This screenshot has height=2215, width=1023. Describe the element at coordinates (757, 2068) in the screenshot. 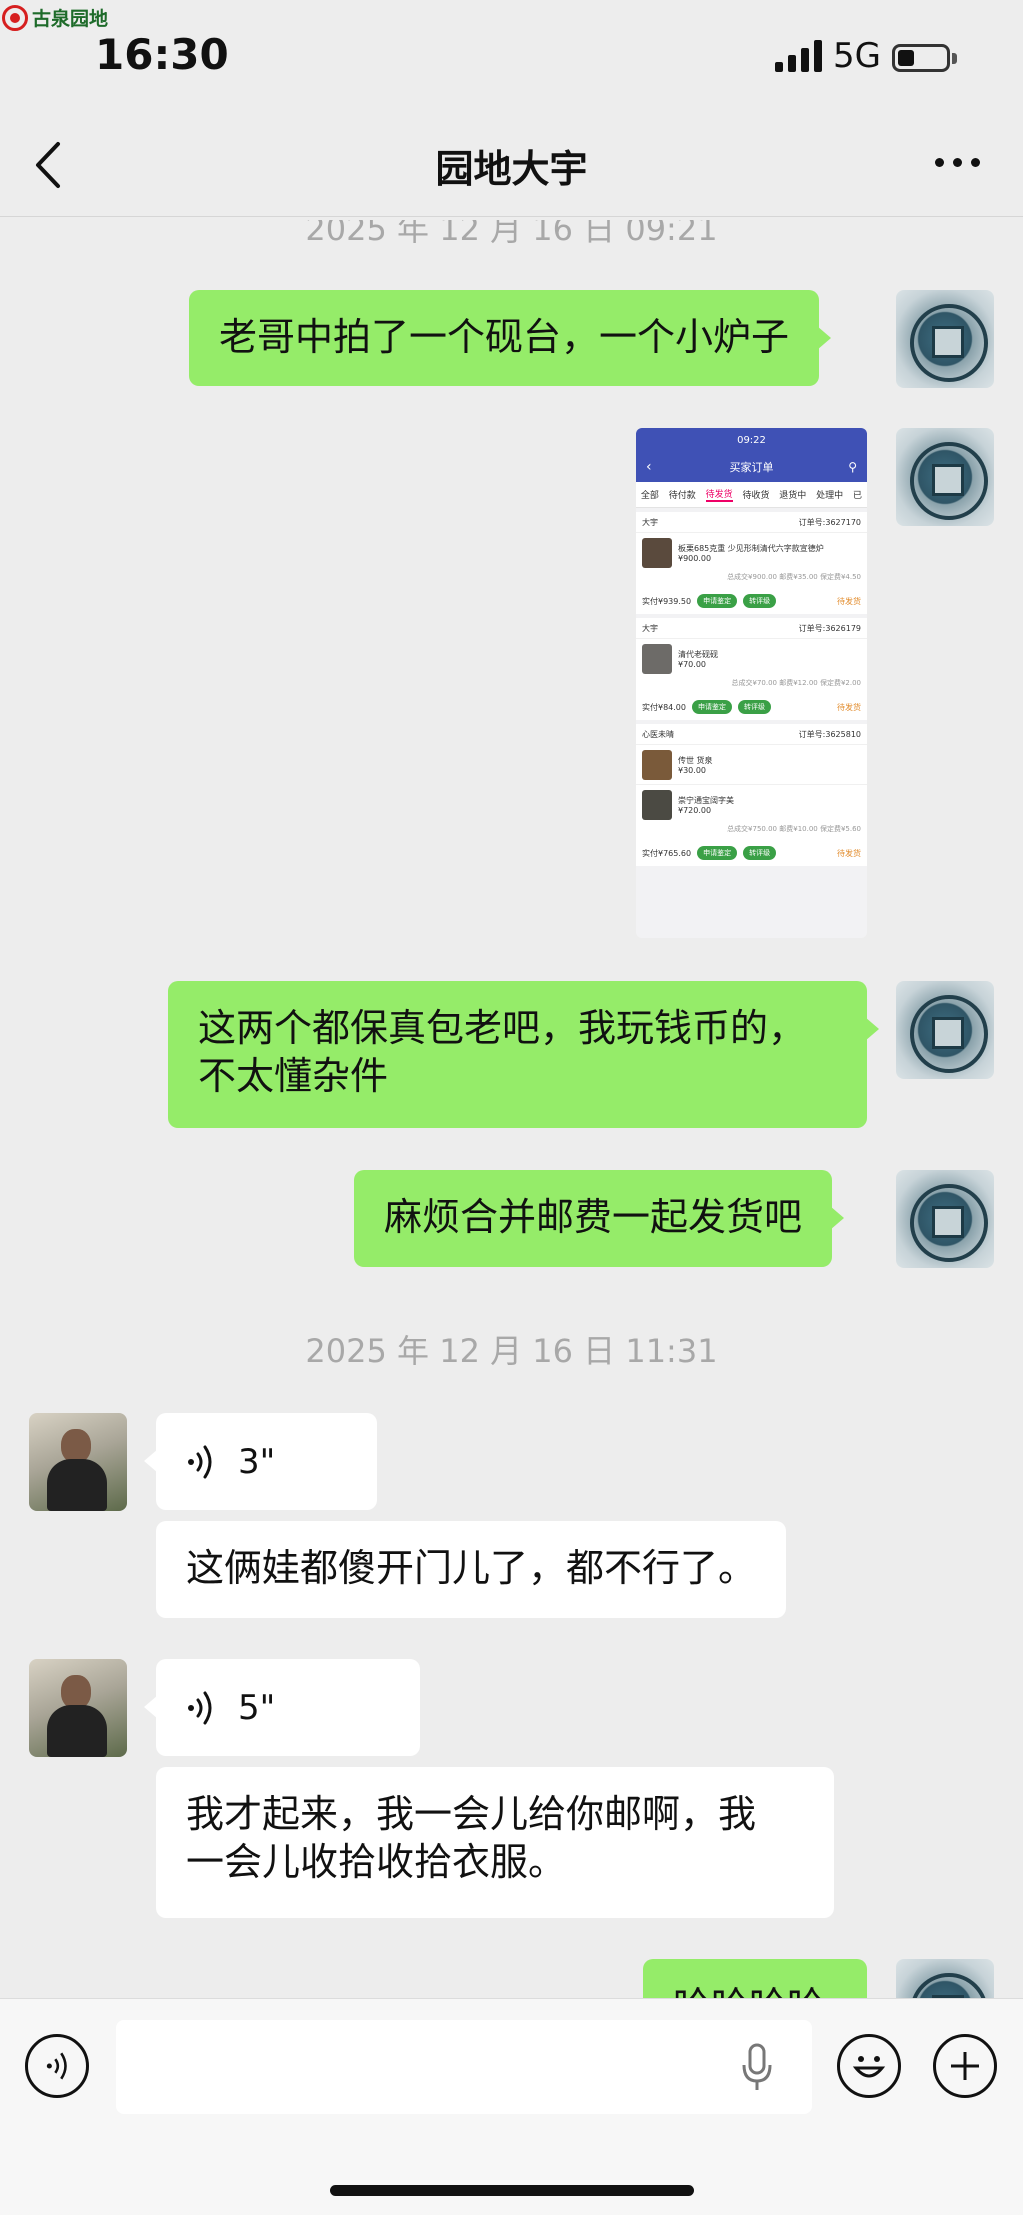

I see `microphone-icon` at that location.